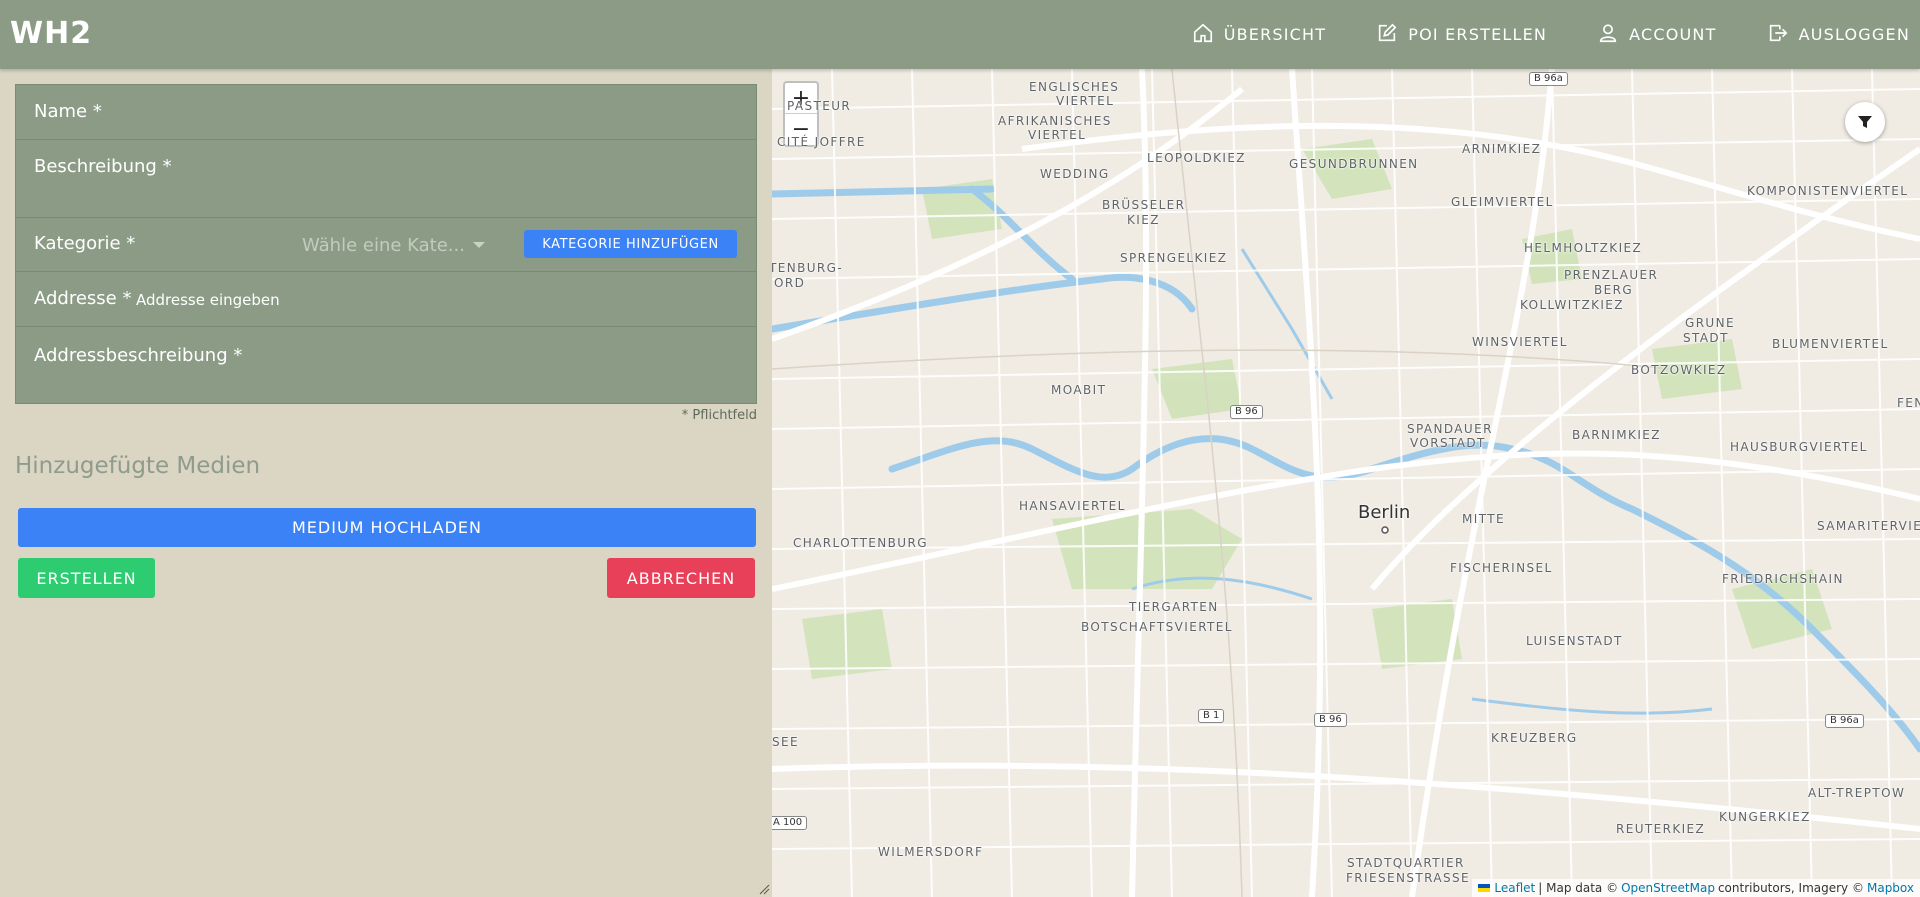 This screenshot has width=1920, height=897. Describe the element at coordinates (1534, 738) in the screenshot. I see `map-label: KREUZBERG` at that location.